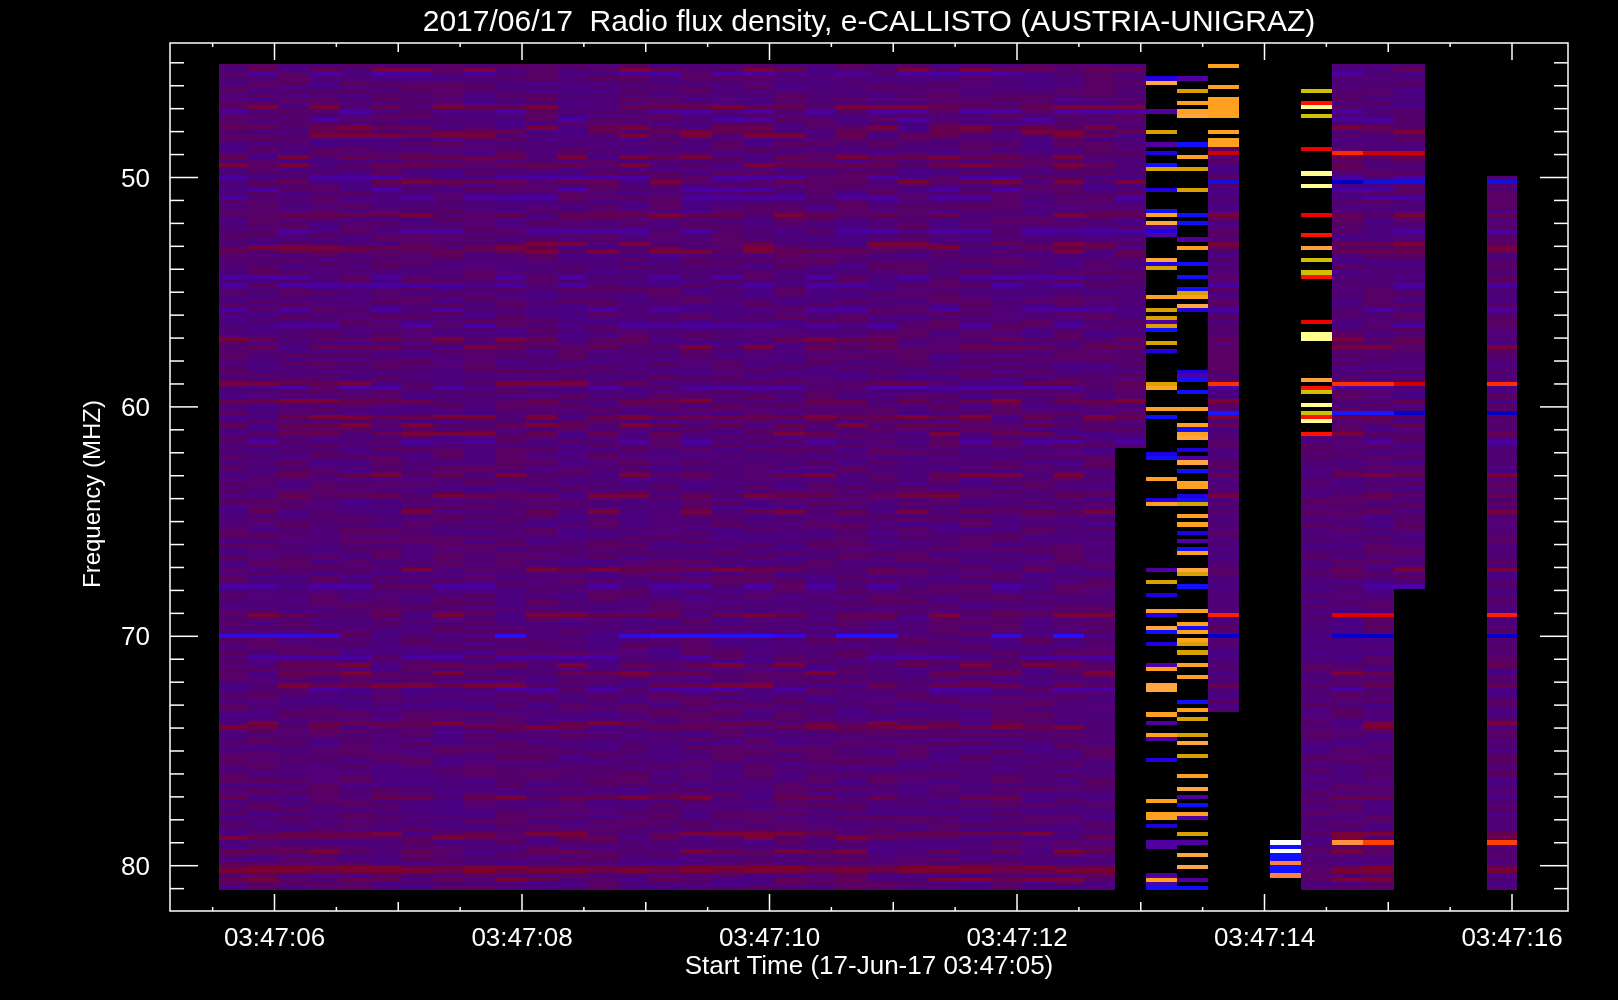  What do you see at coordinates (869, 21) in the screenshot?
I see `chart-title: 2017/06/17 Radio flux density, e-CALLISTO (AUSTRIA-UNIGRAZ)` at bounding box center [869, 21].